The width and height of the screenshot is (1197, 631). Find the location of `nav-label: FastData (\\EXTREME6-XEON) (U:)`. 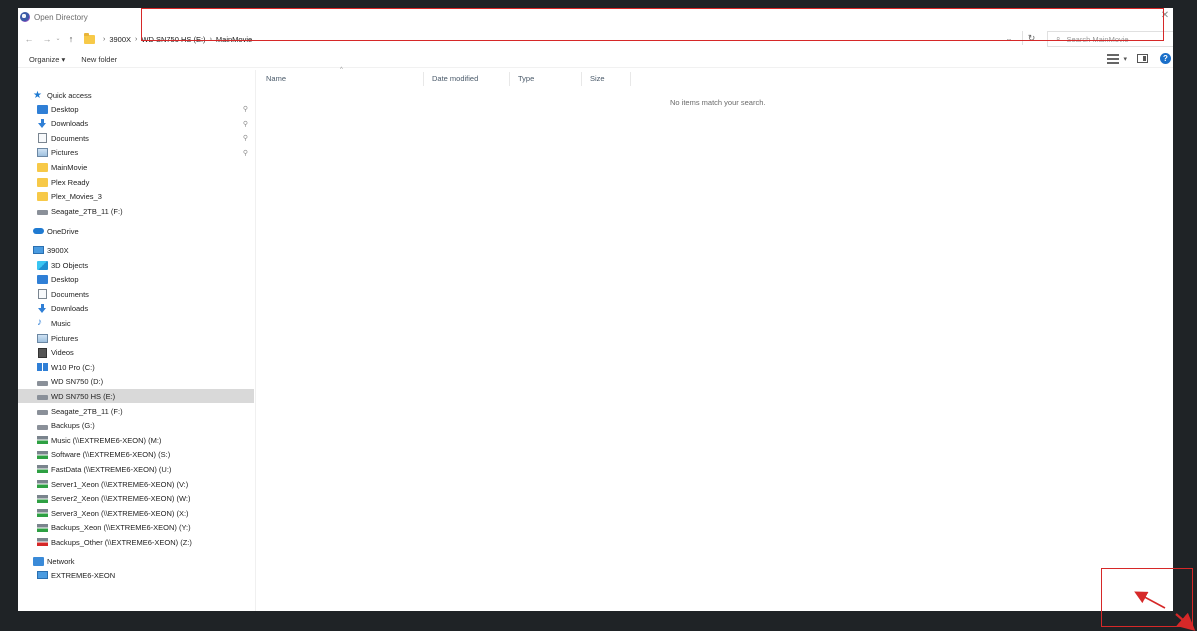

nav-label: FastData (\\EXTREME6-XEON) (U:) is located at coordinates (111, 469).